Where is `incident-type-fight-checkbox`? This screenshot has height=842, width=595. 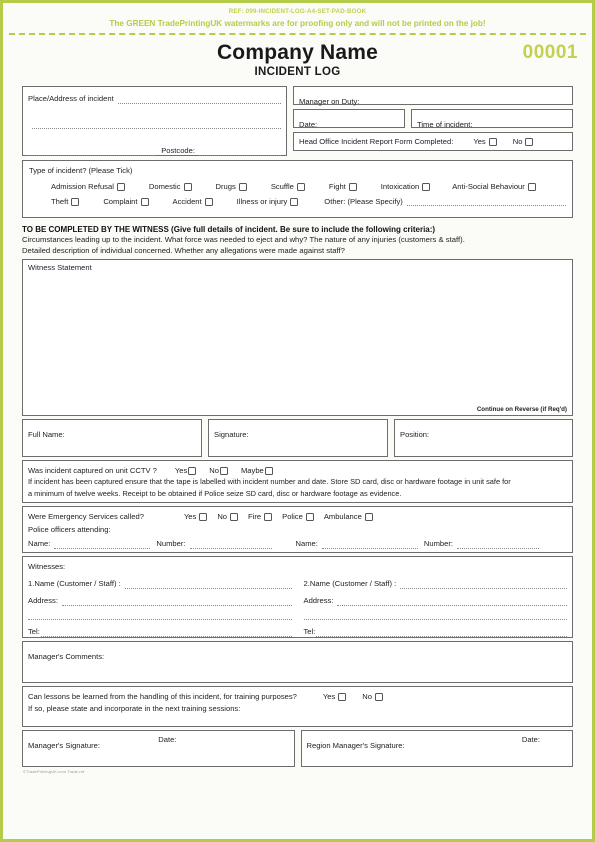 incident-type-fight-checkbox is located at coordinates (352, 186).